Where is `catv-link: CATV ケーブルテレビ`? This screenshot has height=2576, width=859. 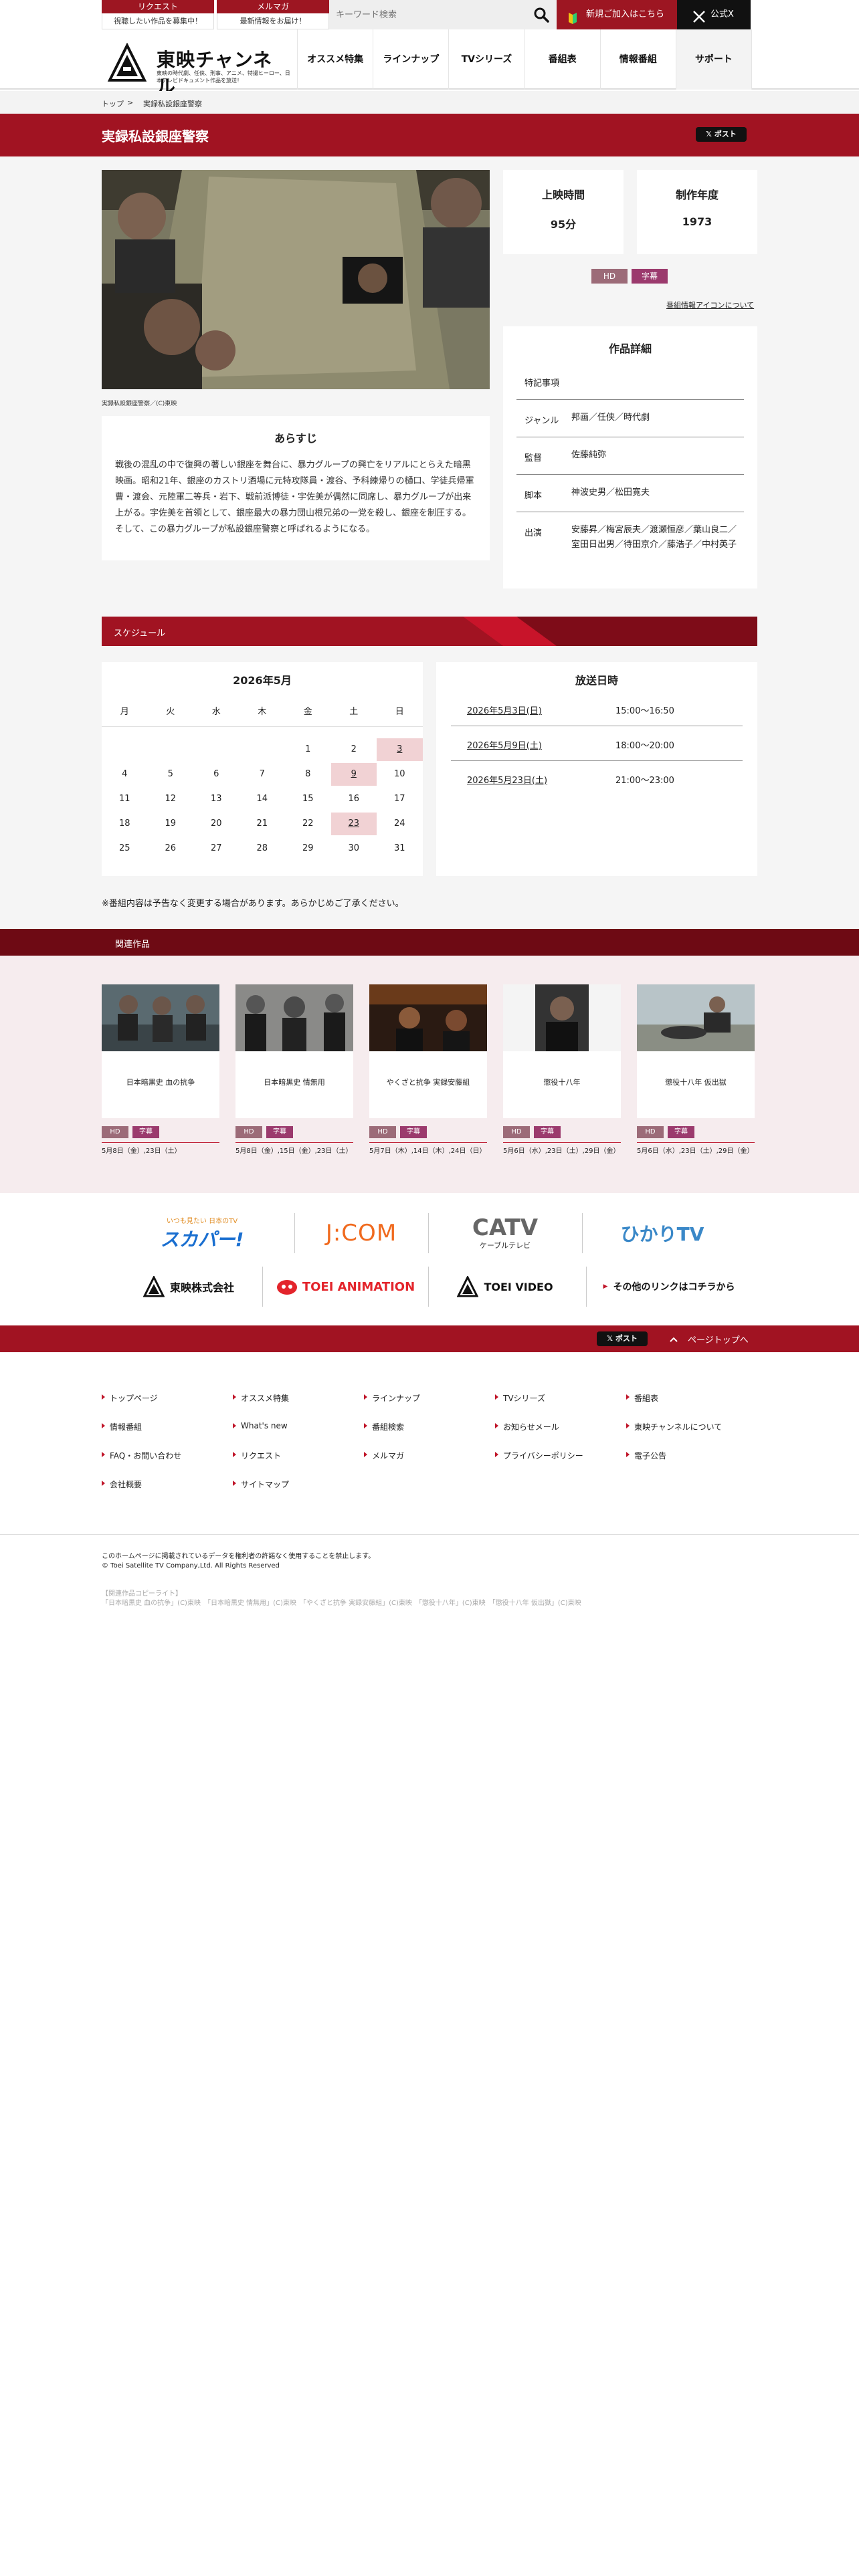 catv-link: CATV ケーブルテレビ is located at coordinates (505, 1233).